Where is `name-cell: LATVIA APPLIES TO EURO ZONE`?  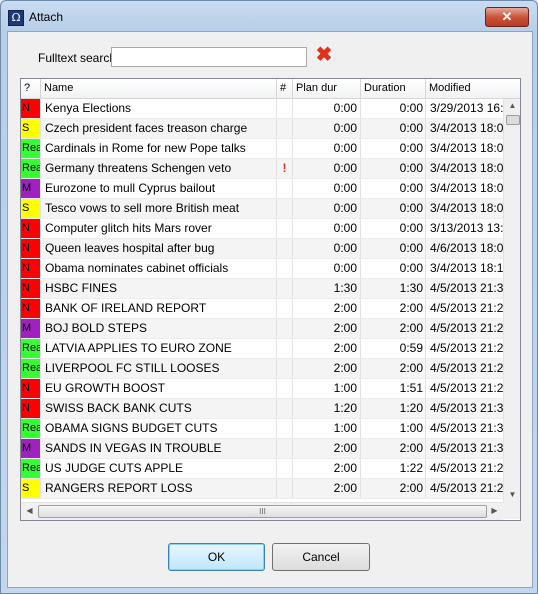 name-cell: LATVIA APPLIES TO EURO ZONE is located at coordinates (159, 348).